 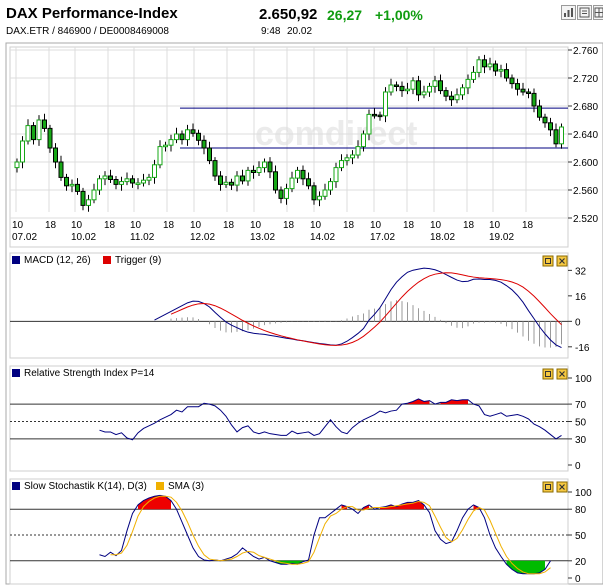 What do you see at coordinates (322, 237) in the screenshot?
I see `price-x-tick-date: 14.02` at bounding box center [322, 237].